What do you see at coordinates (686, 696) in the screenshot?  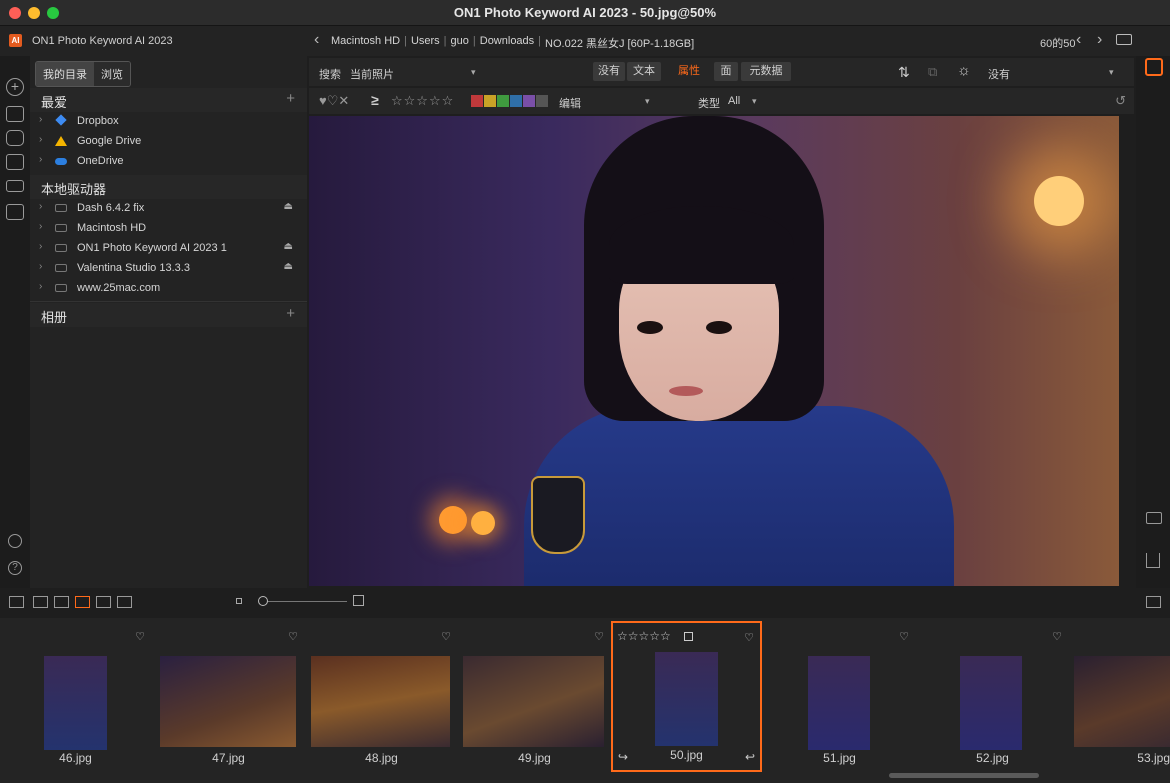 I see `film-thumbnail-selected: ☆☆☆☆☆ ♡ 50.jpg ↪ ↩` at bounding box center [686, 696].